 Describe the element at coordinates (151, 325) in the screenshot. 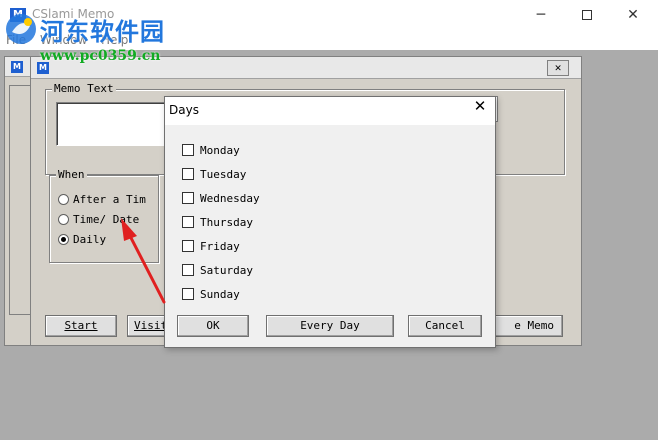

I see `visit-label: Visit` at that location.